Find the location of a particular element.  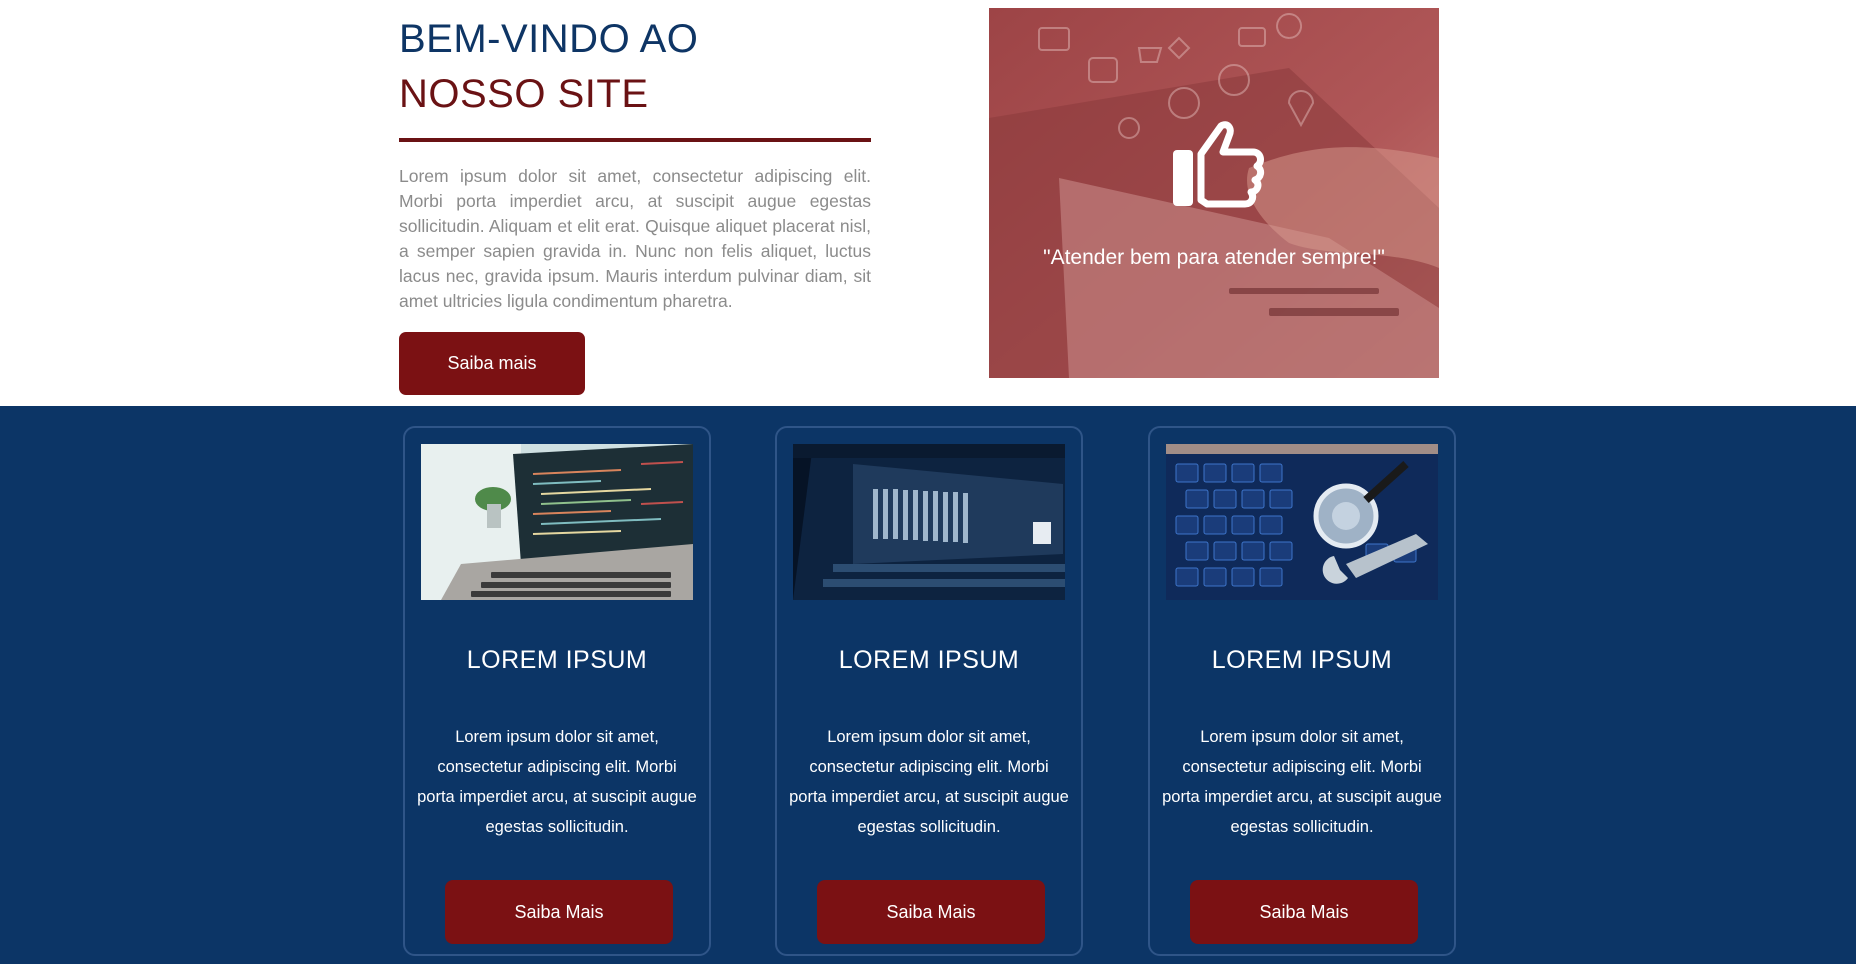

thumbs-up-icon is located at coordinates (1219, 164).